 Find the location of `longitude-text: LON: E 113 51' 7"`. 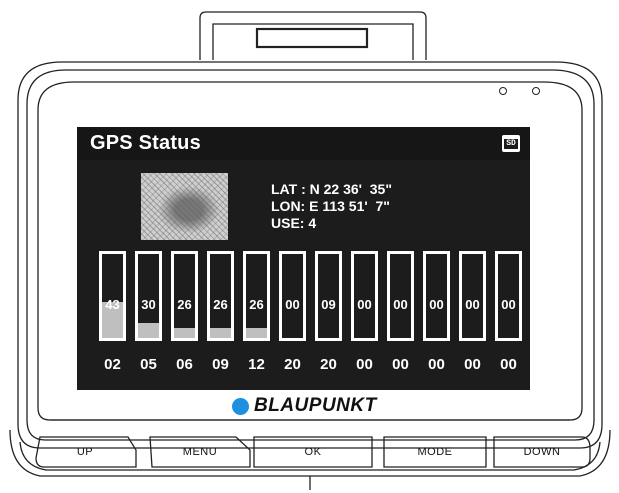

longitude-text: LON: E 113 51' 7" is located at coordinates (330, 206).